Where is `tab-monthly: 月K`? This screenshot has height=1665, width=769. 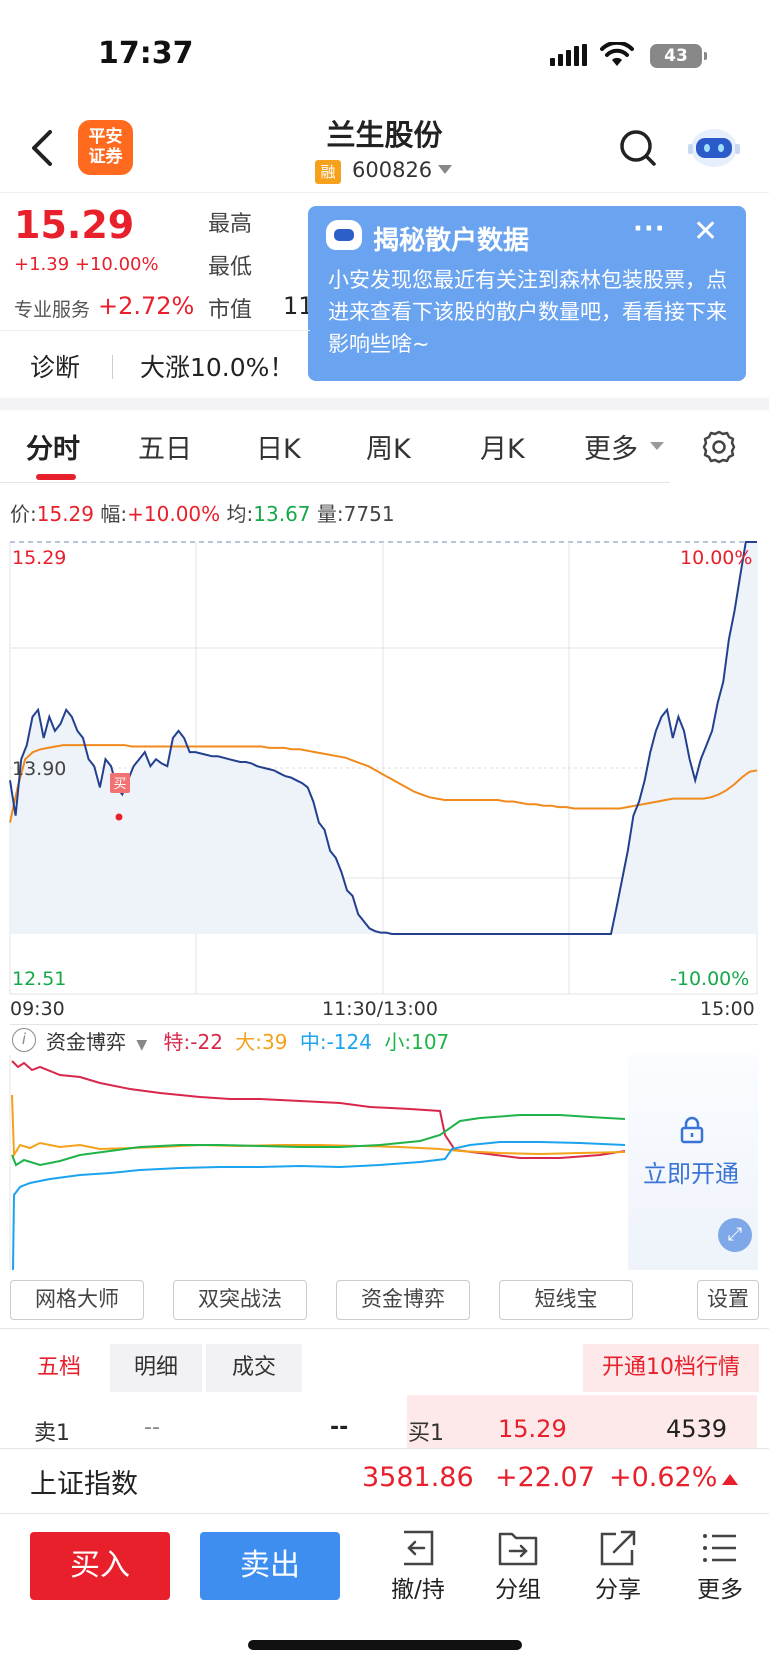
tab-monthly: 月K is located at coordinates (502, 446).